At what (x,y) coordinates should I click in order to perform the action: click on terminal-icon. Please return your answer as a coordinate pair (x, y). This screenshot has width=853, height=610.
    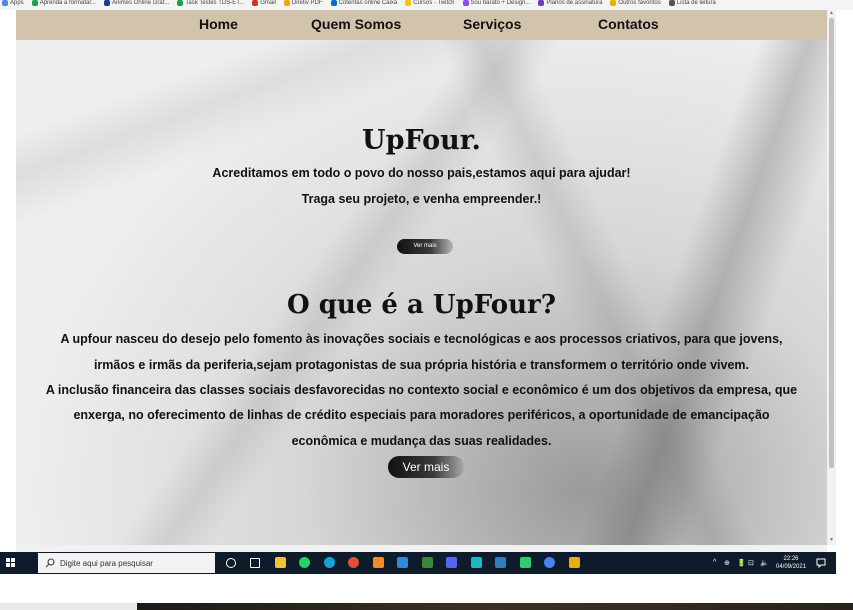
    Looking at the image, I should click on (525, 562).